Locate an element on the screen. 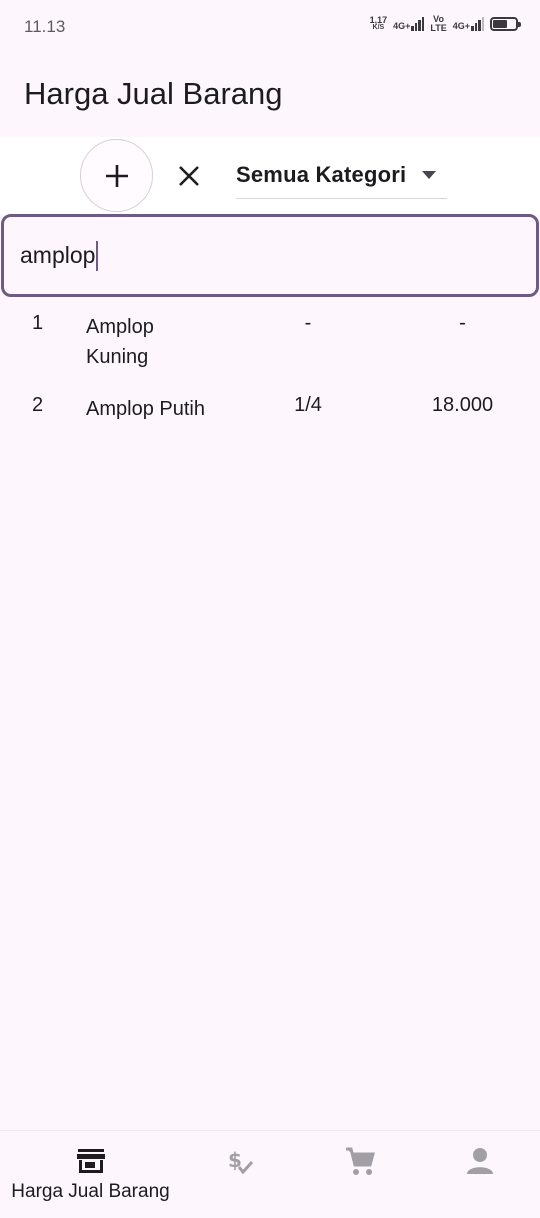 This screenshot has width=540, height=1218. item-unit: - is located at coordinates (308, 323).